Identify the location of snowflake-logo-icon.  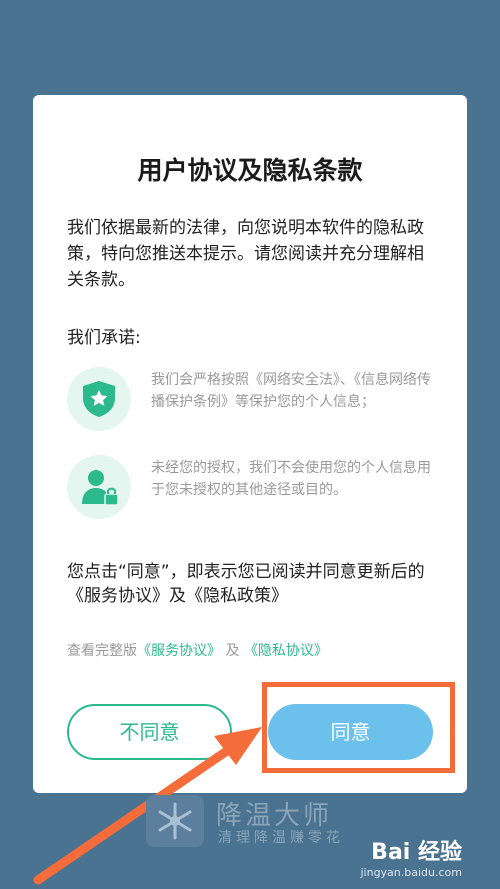
(175, 821).